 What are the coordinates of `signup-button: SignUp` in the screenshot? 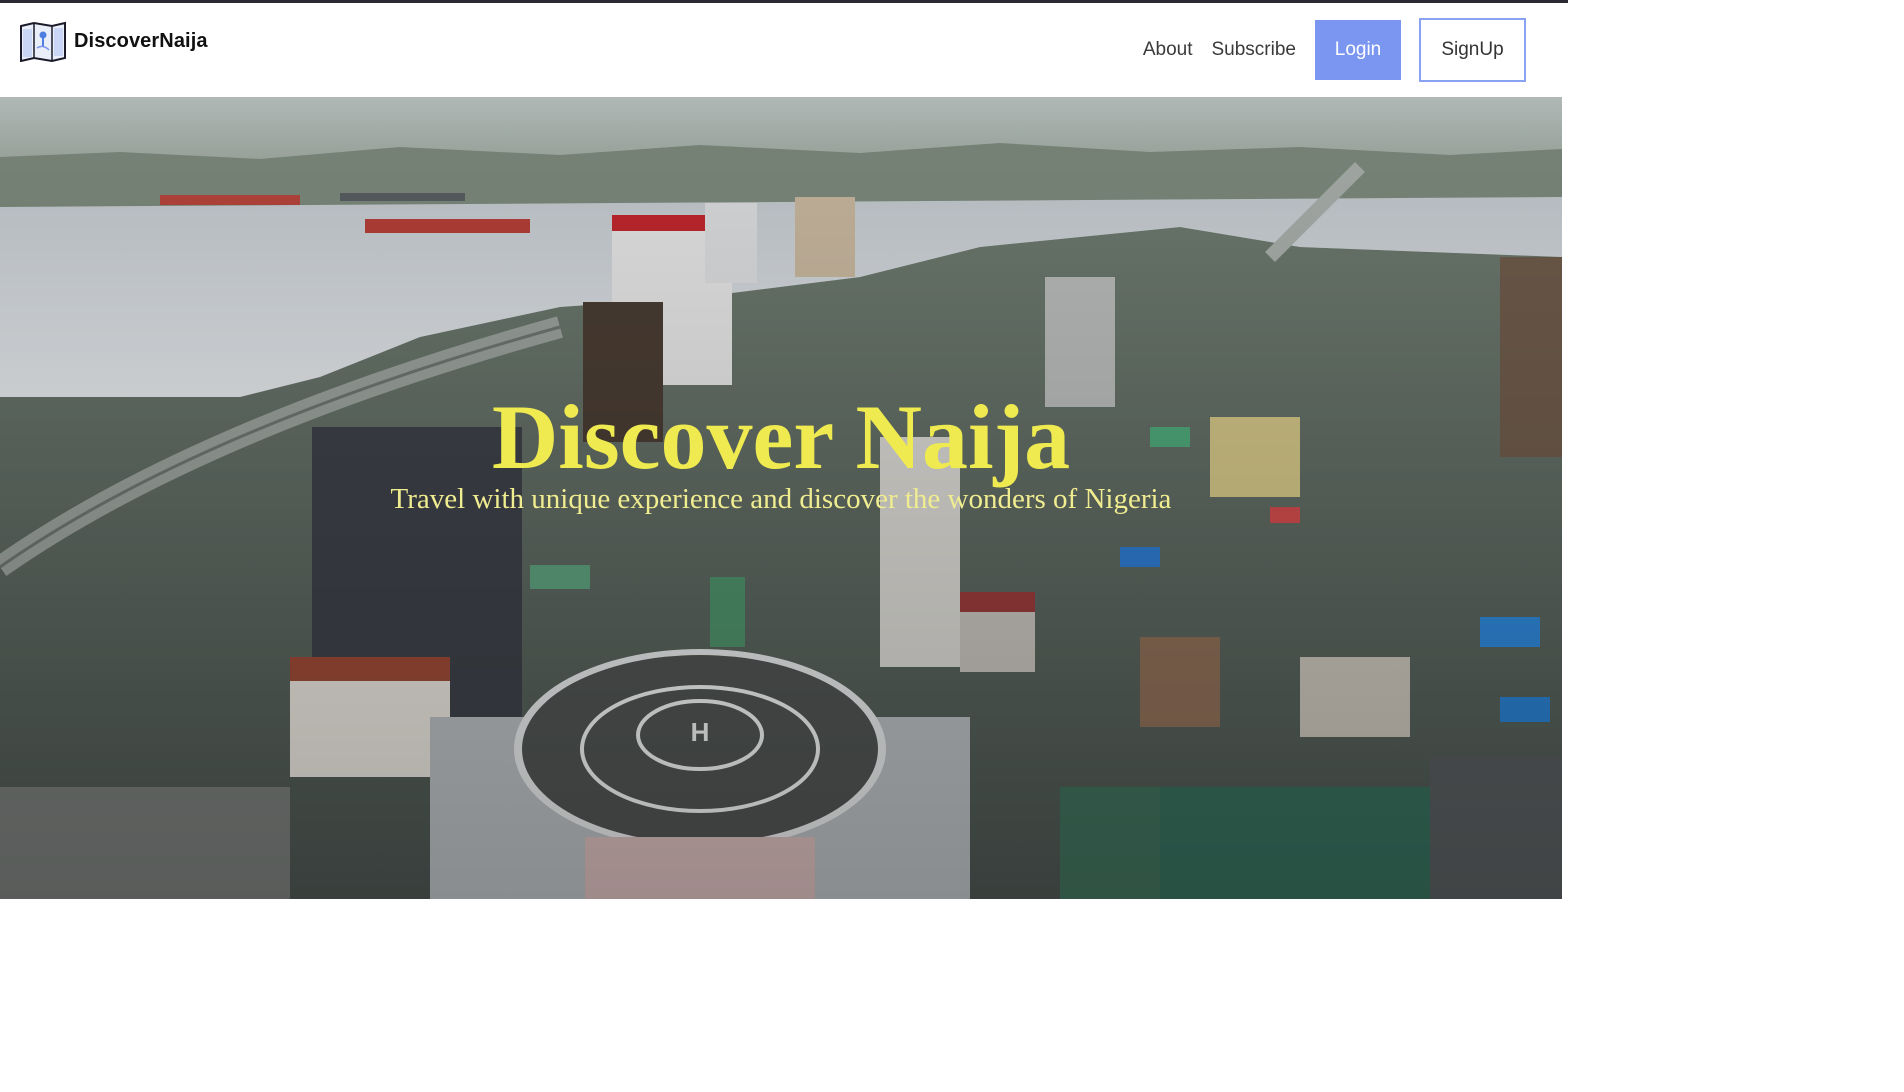 It's located at (1472, 50).